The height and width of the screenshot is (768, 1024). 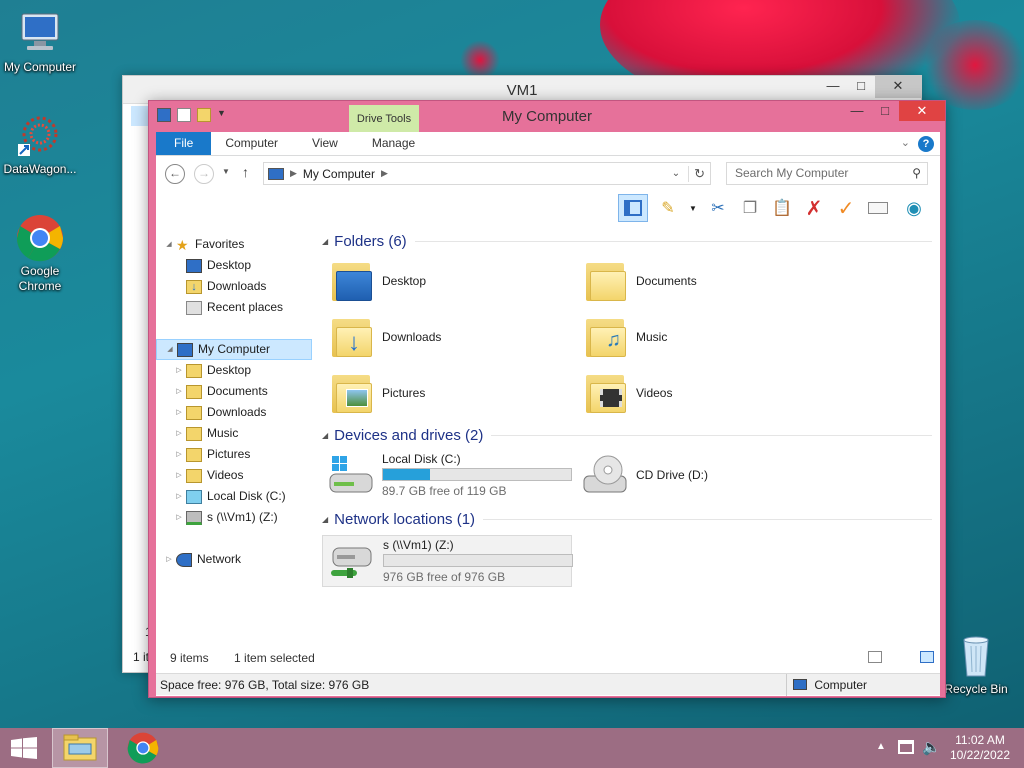 I want to click on desktop-icon-recycle-bin: Recycle Bin, so click(x=976, y=664).